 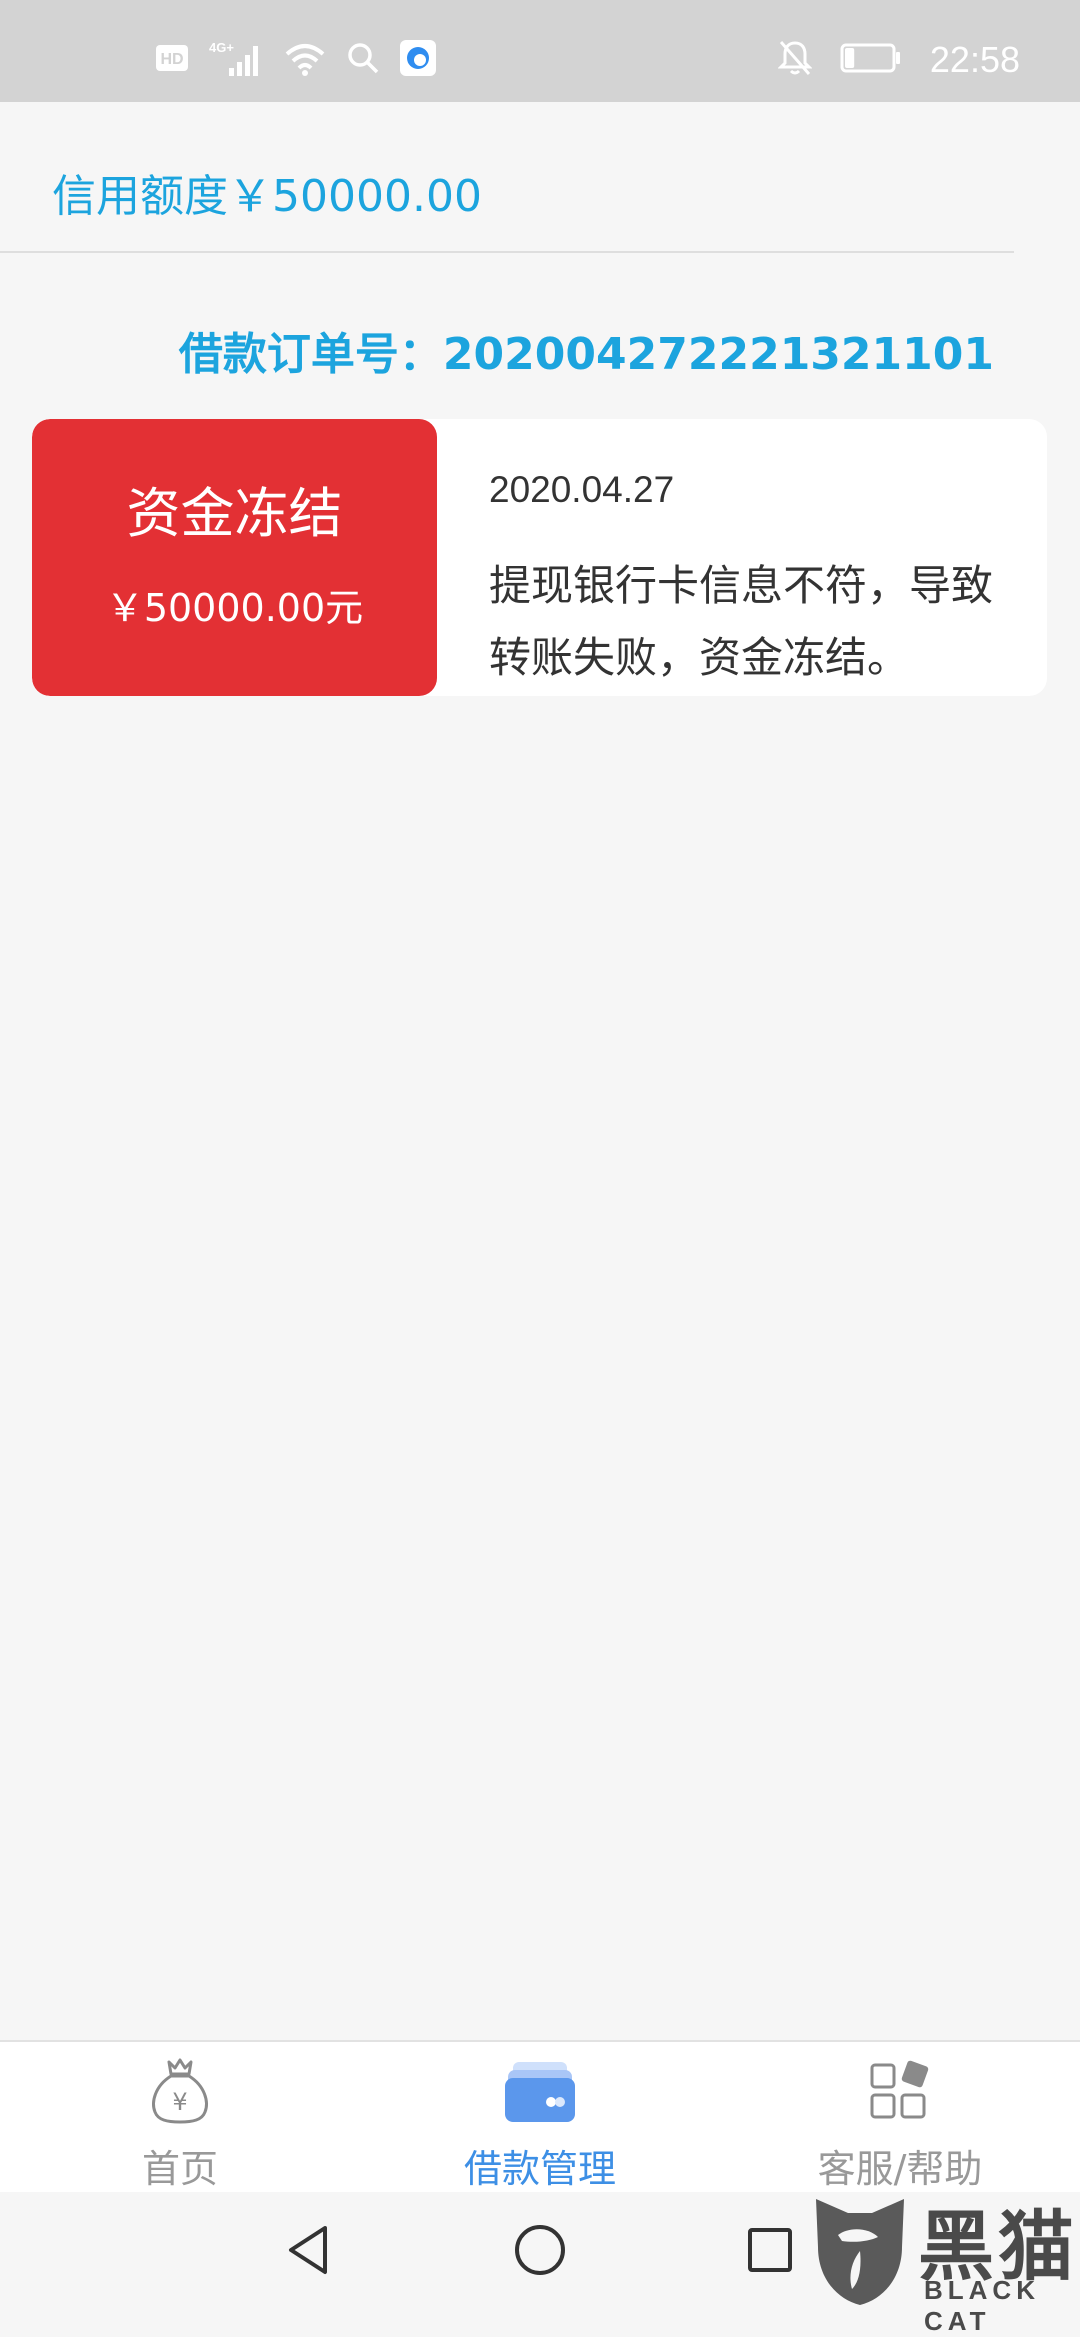 I want to click on status-time: 22:58, so click(x=974, y=59).